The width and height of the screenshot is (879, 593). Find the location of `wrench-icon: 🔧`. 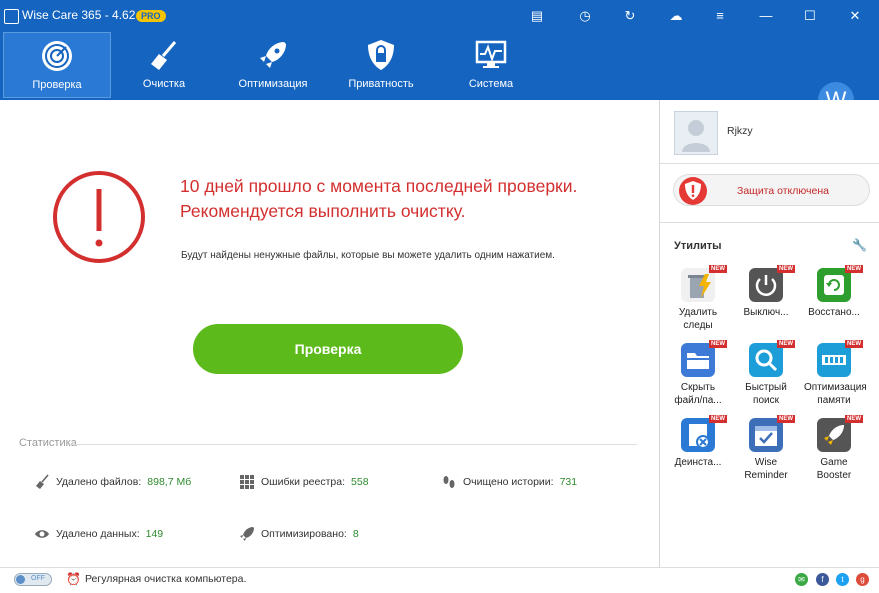

wrench-icon: 🔧 is located at coordinates (859, 245).